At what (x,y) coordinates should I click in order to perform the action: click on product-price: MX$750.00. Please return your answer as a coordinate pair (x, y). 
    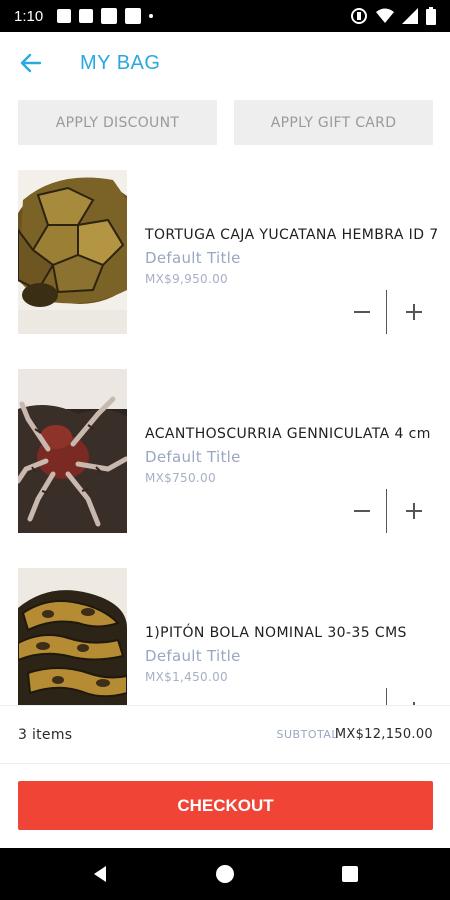
    Looking at the image, I should click on (180, 478).